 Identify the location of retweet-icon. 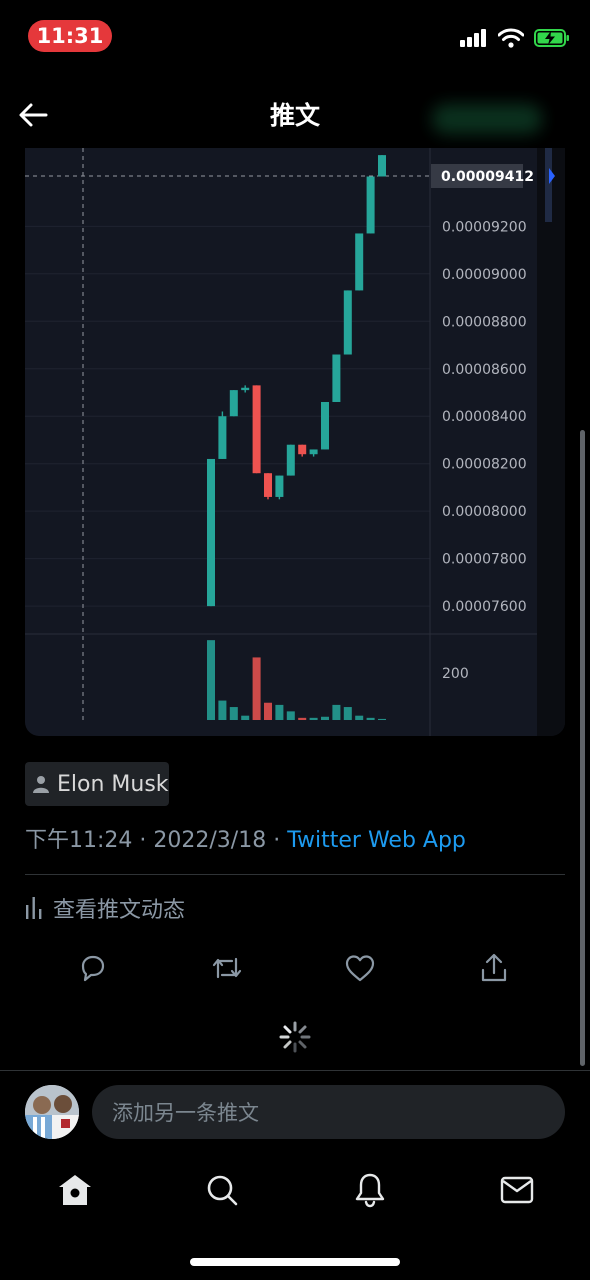
(227, 968).